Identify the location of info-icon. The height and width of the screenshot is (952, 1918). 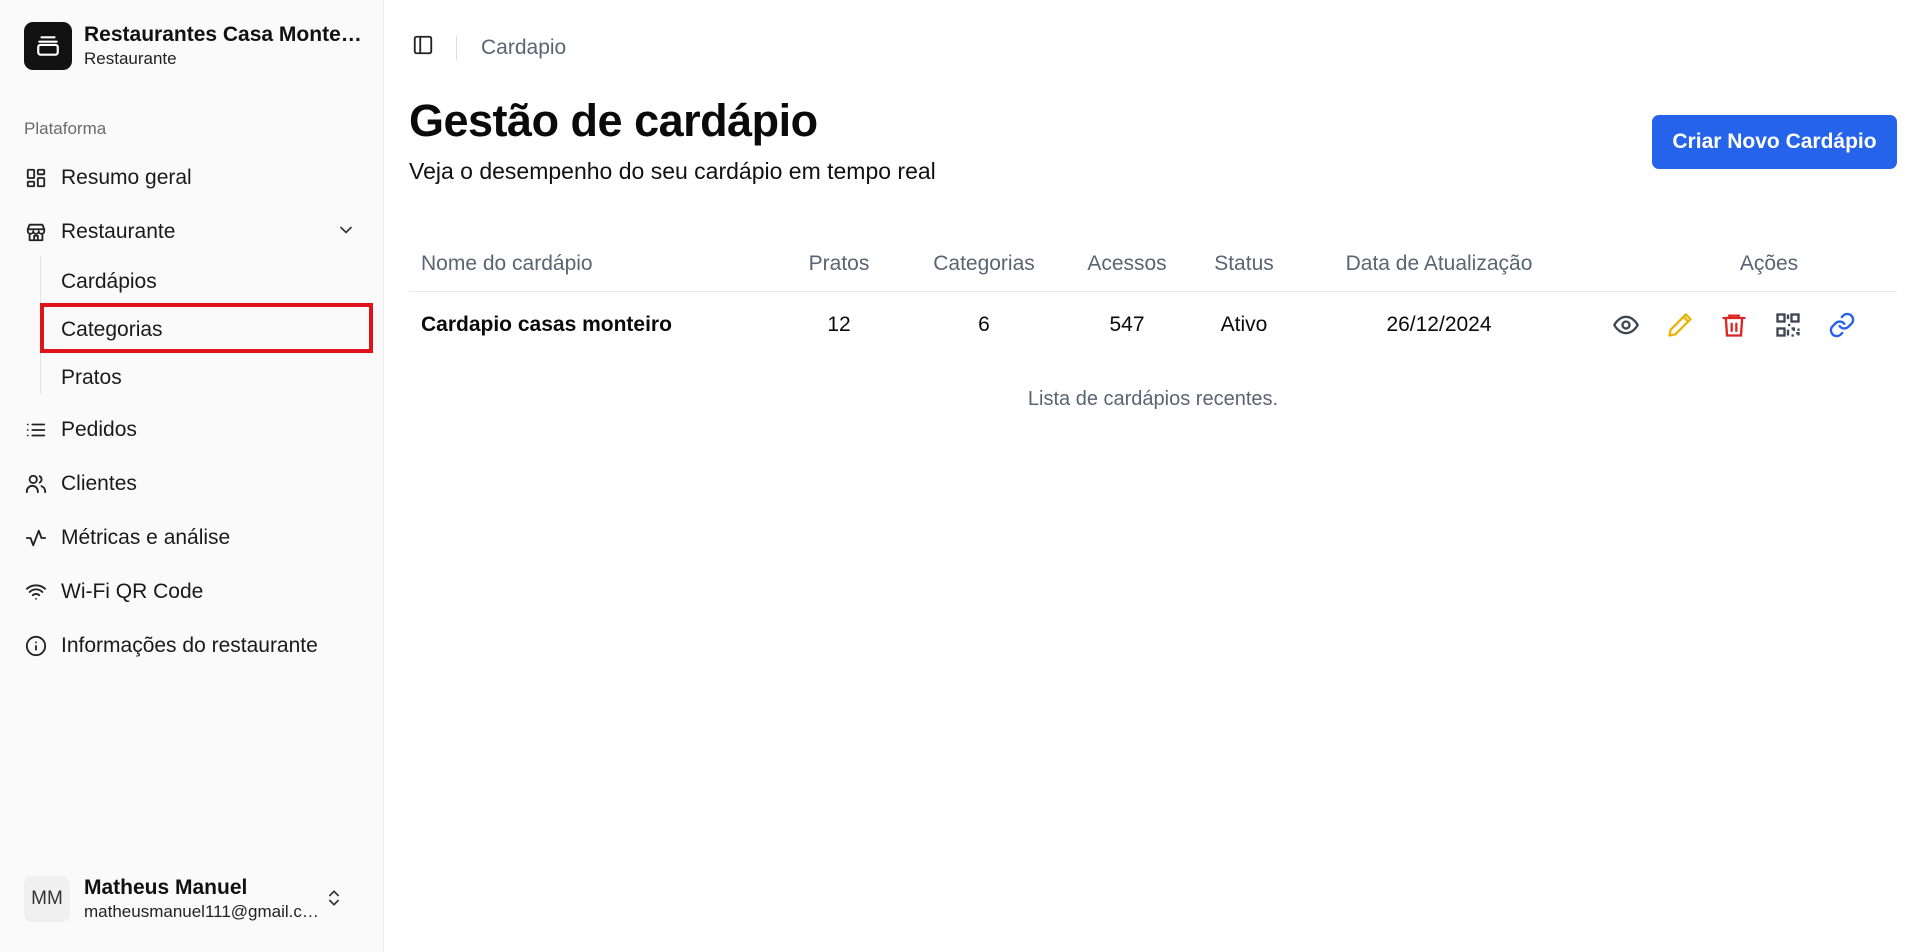
(36, 646).